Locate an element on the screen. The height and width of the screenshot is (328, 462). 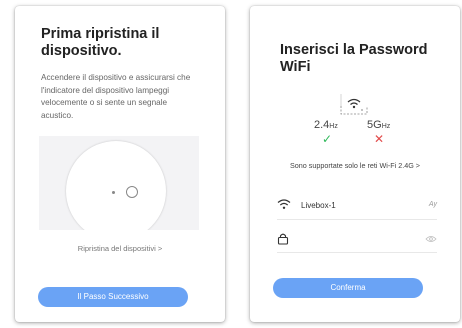
ssid-field: Livebox-1 Ay is located at coordinates (357, 206).